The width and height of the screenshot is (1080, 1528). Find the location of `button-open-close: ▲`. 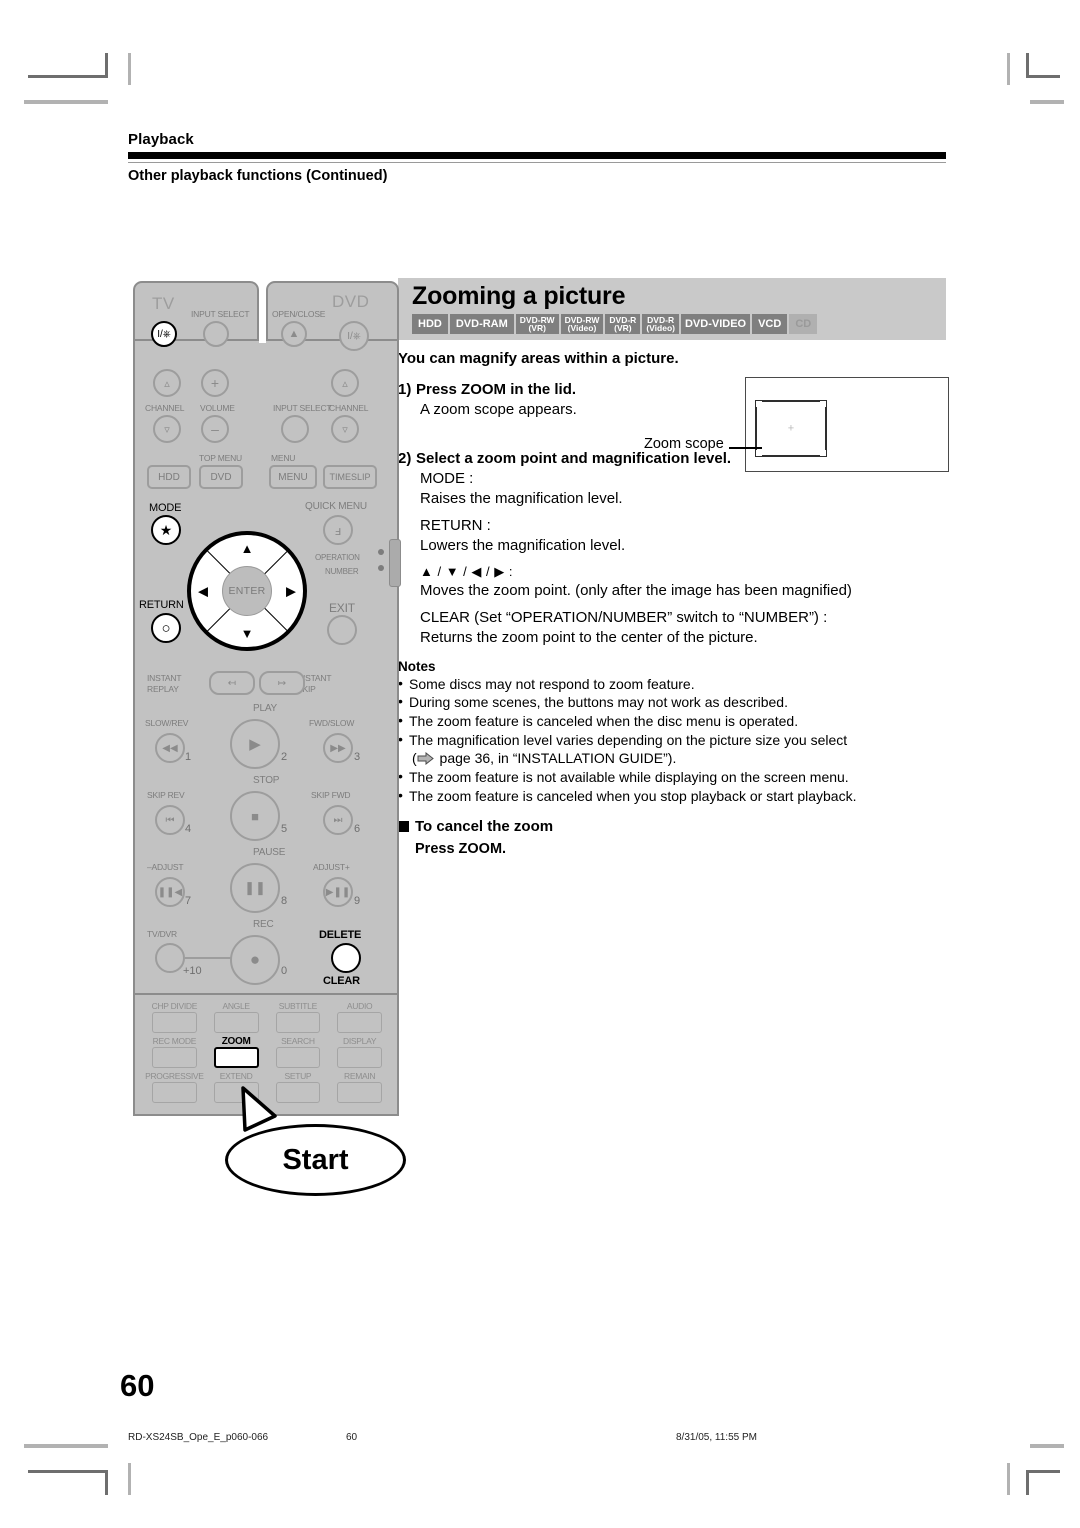

button-open-close: ▲ is located at coordinates (294, 334).